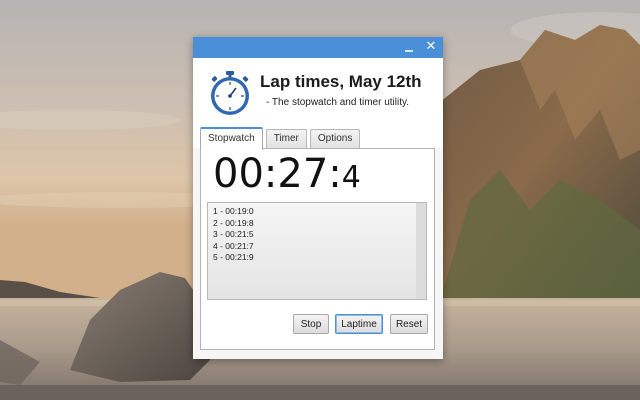 This screenshot has width=640, height=400. Describe the element at coordinates (233, 211) in the screenshot. I see `list-item: 1 - 00:19:0` at that location.